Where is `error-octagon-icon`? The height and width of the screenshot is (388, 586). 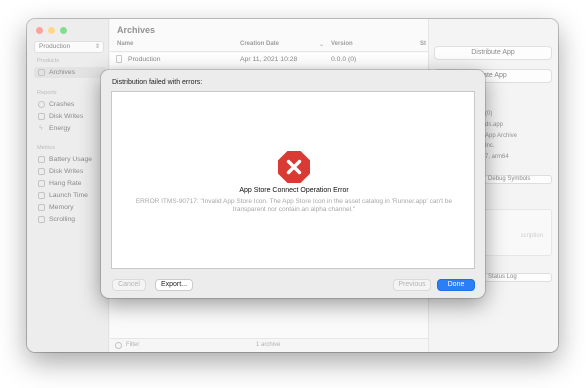 error-octagon-icon is located at coordinates (294, 167).